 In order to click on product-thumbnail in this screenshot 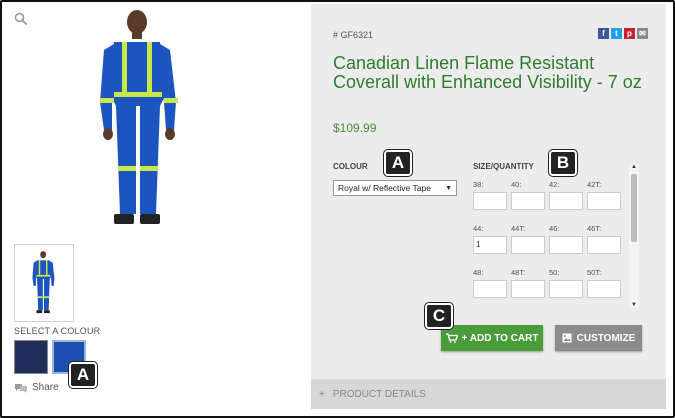, I will do `click(44, 283)`.